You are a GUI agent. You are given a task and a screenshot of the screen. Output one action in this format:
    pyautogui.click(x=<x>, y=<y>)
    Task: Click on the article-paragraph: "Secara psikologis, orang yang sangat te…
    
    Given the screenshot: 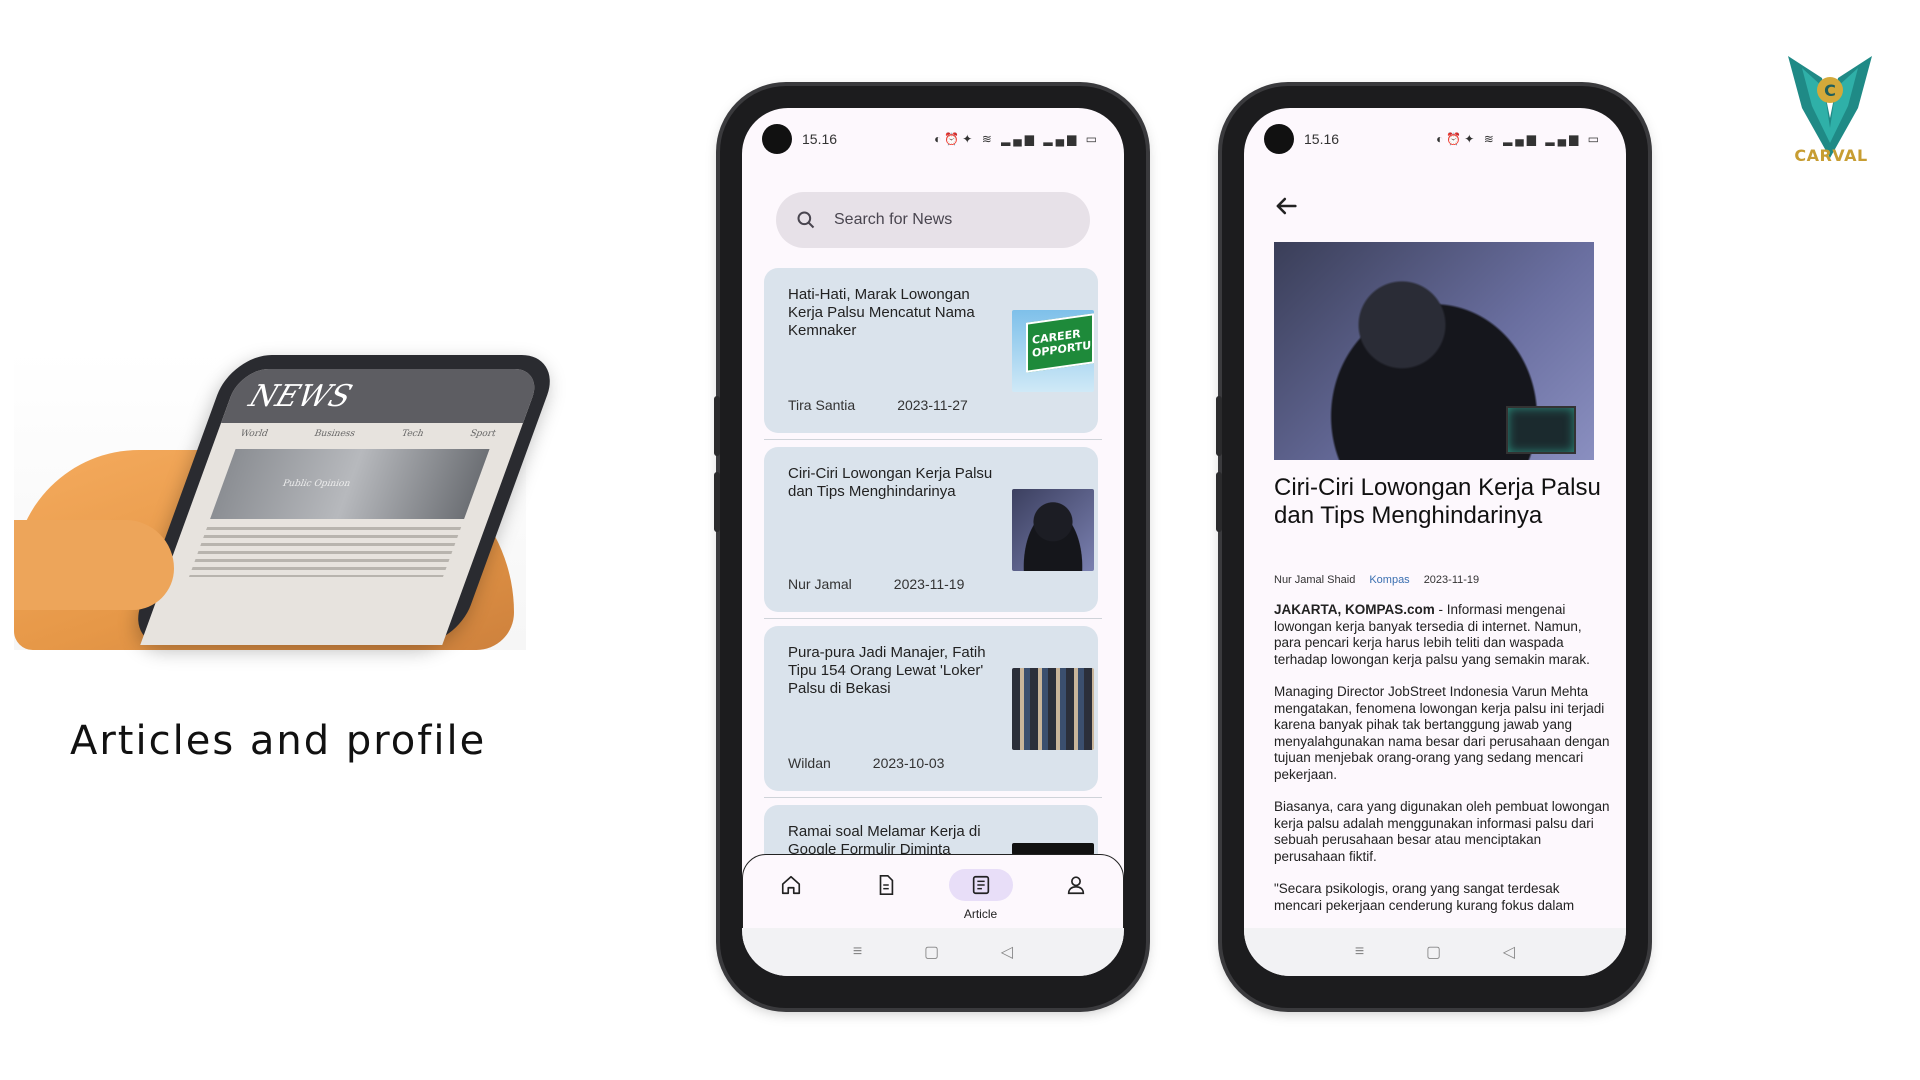 What is the action you would take?
    pyautogui.click(x=1424, y=897)
    